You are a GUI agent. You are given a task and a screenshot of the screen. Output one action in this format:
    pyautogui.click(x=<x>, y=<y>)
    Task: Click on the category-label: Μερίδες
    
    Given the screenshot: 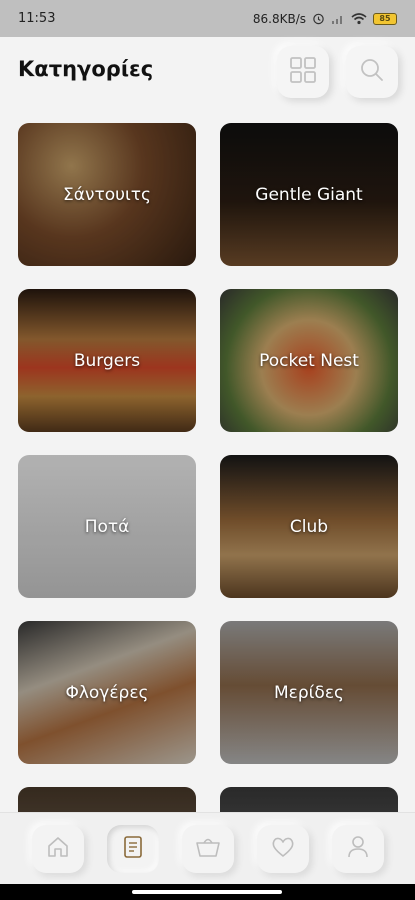 What is the action you would take?
    pyautogui.click(x=309, y=692)
    